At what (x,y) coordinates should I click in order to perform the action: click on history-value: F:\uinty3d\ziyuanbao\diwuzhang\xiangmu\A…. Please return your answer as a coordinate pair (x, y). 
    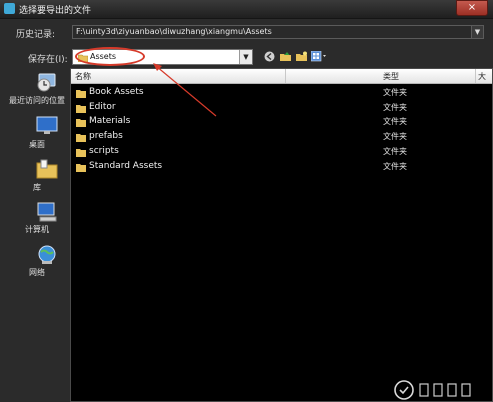
    Looking at the image, I should click on (174, 31).